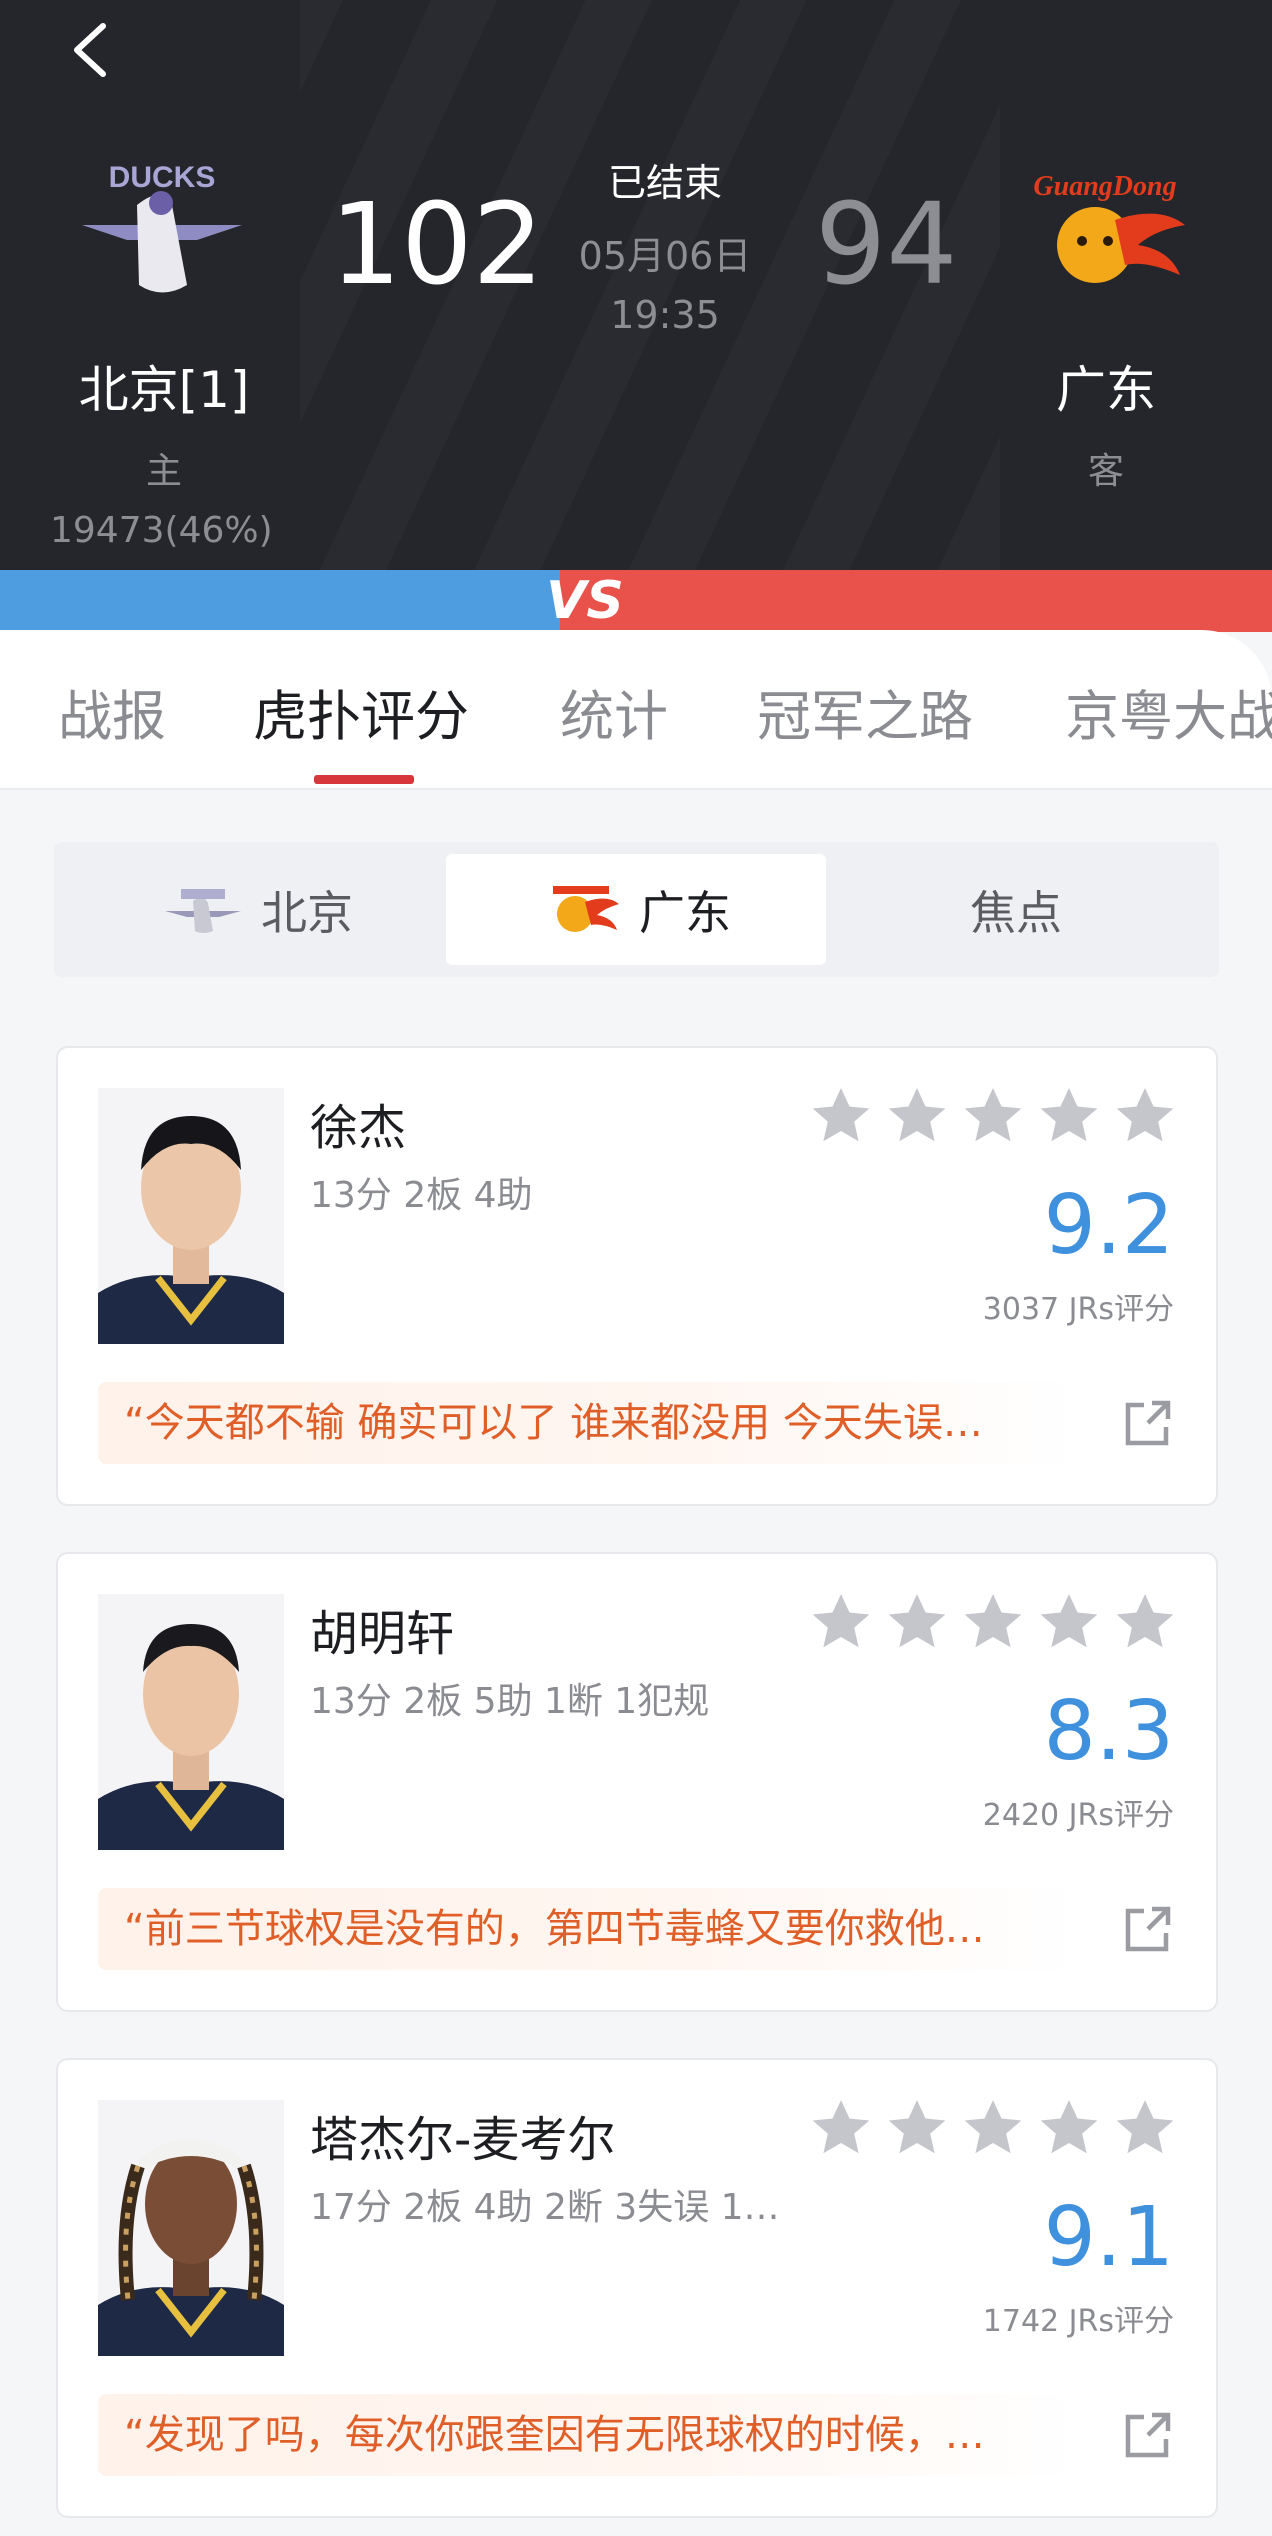 This screenshot has height=2536, width=1272. I want to click on player-rating: 9.2, so click(1108, 1225).